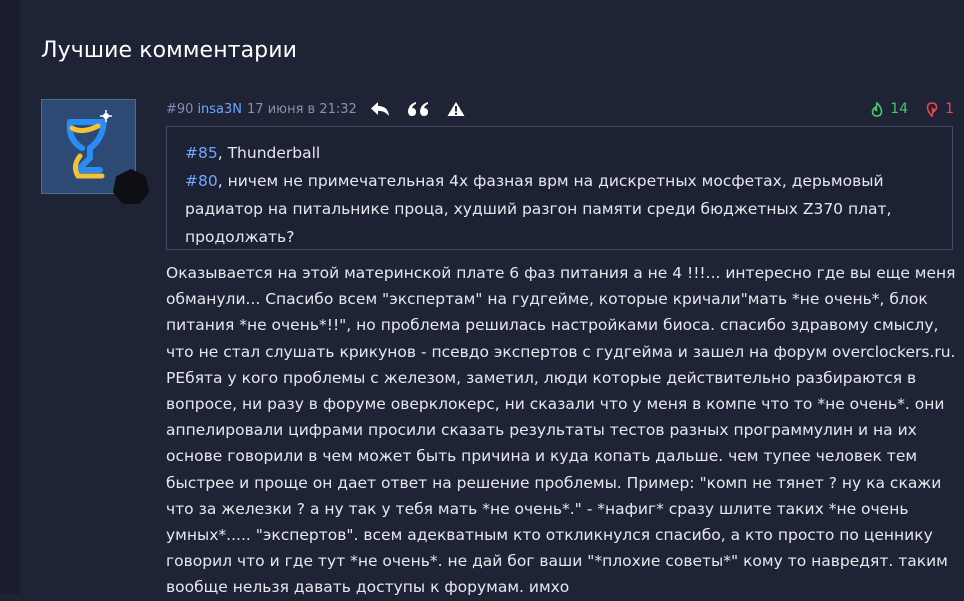  What do you see at coordinates (912, 109) in the screenshot?
I see `vote-counters: 14 1` at bounding box center [912, 109].